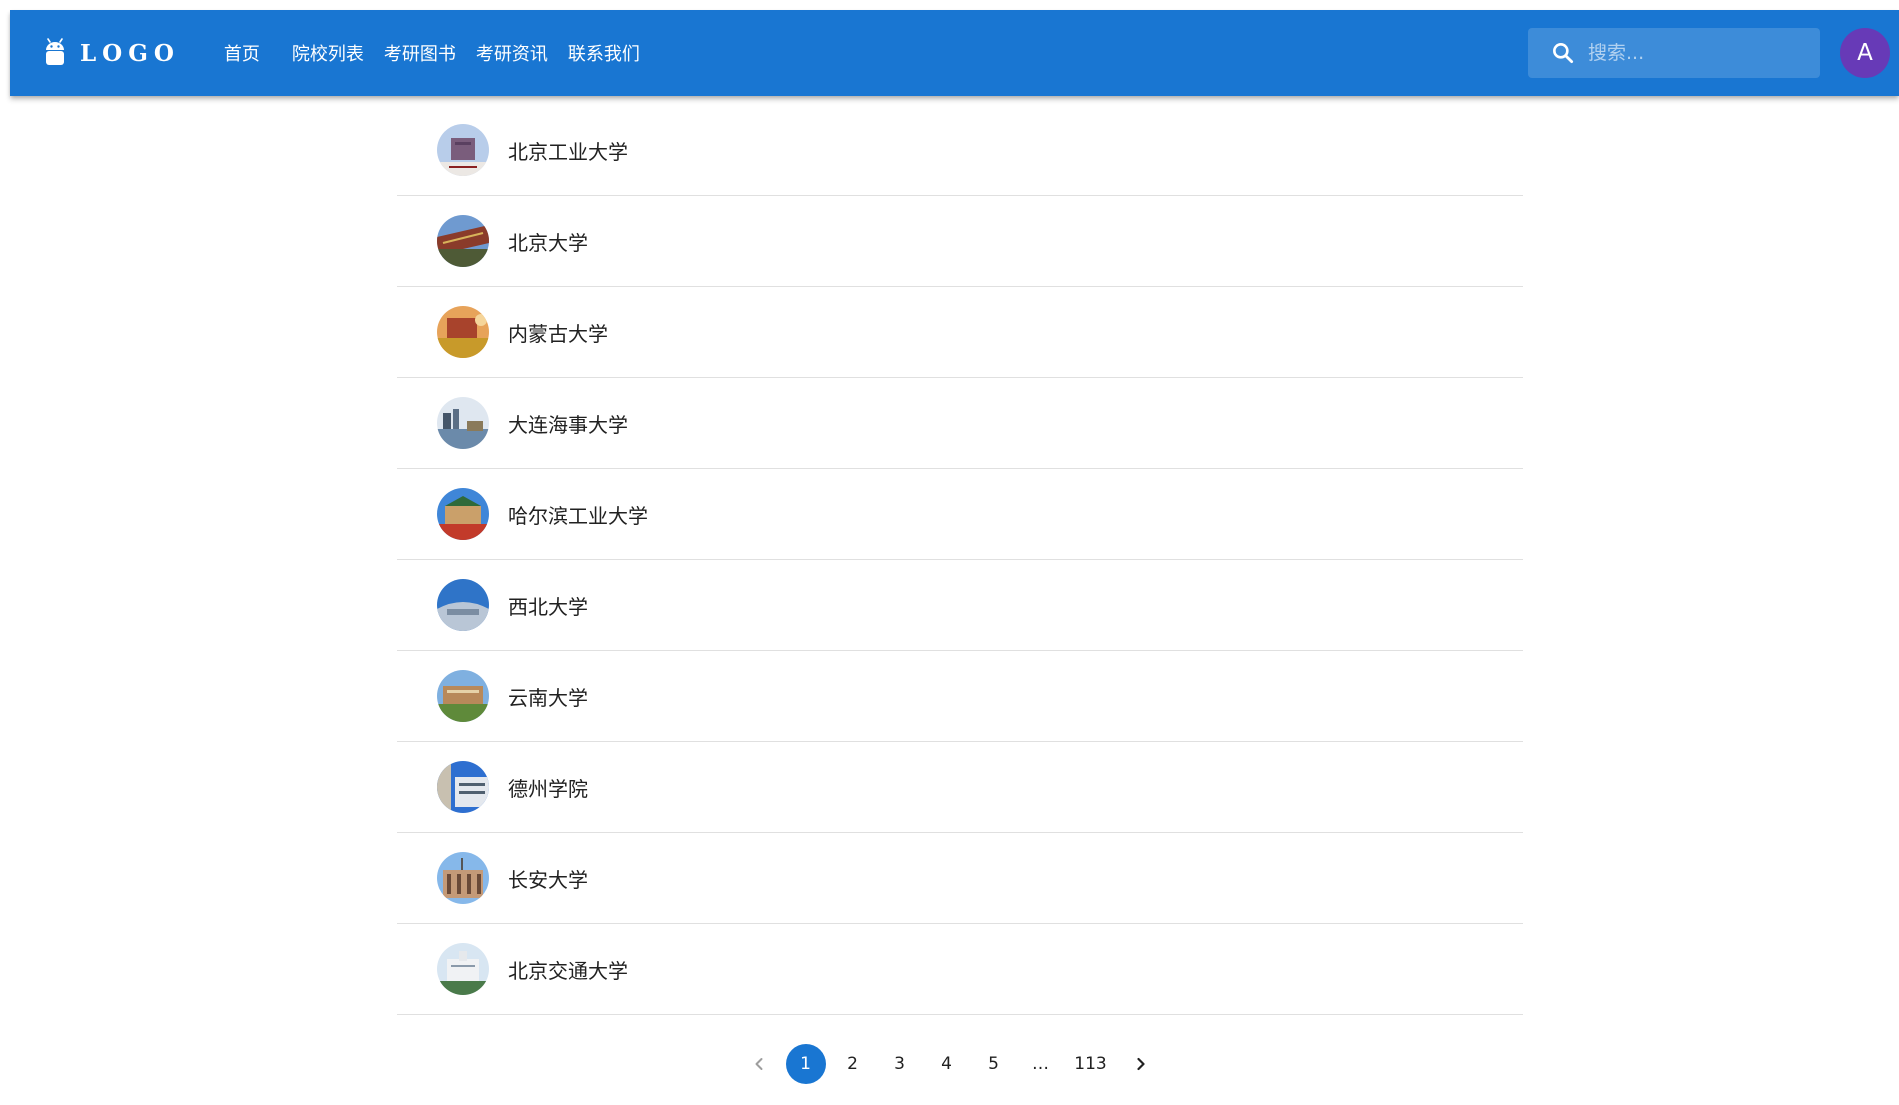 Image resolution: width=1899 pixels, height=1105 pixels. Describe the element at coordinates (420, 53) in the screenshot. I see `nav-books: 考研图书` at that location.